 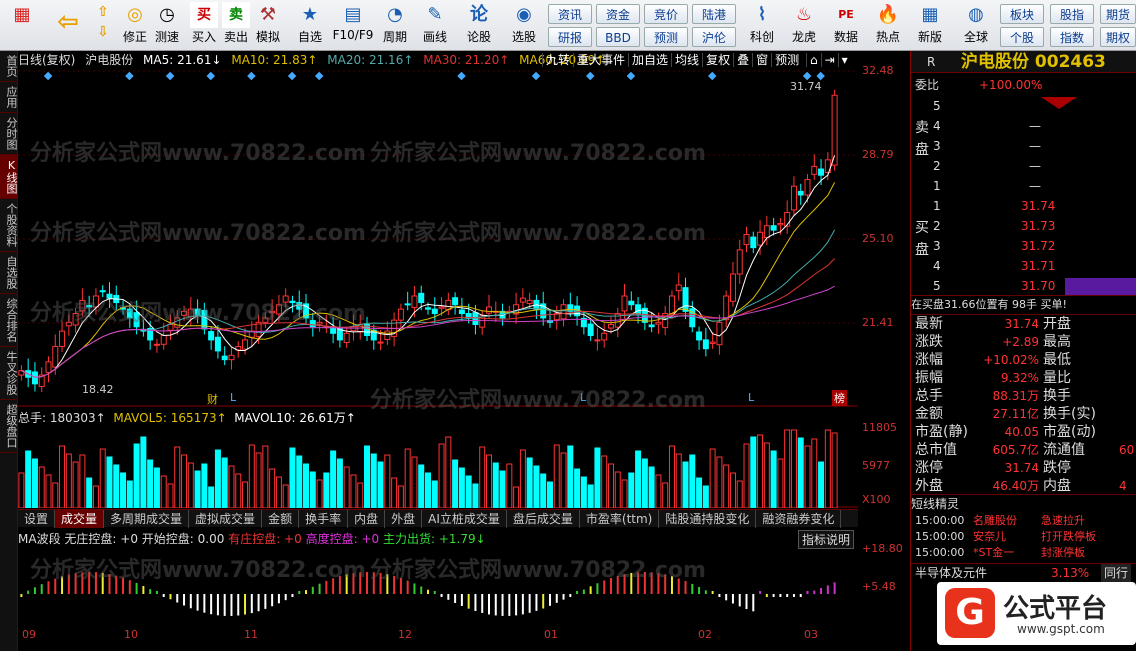 What do you see at coordinates (813, 60) in the screenshot?
I see `lock-icon: ⌂` at bounding box center [813, 60].